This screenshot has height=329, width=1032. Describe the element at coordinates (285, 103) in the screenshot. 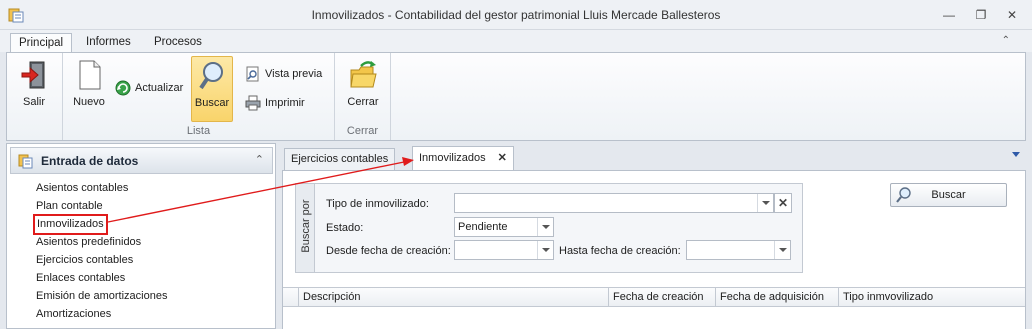

I see `imprimir-label: Imprimir` at that location.